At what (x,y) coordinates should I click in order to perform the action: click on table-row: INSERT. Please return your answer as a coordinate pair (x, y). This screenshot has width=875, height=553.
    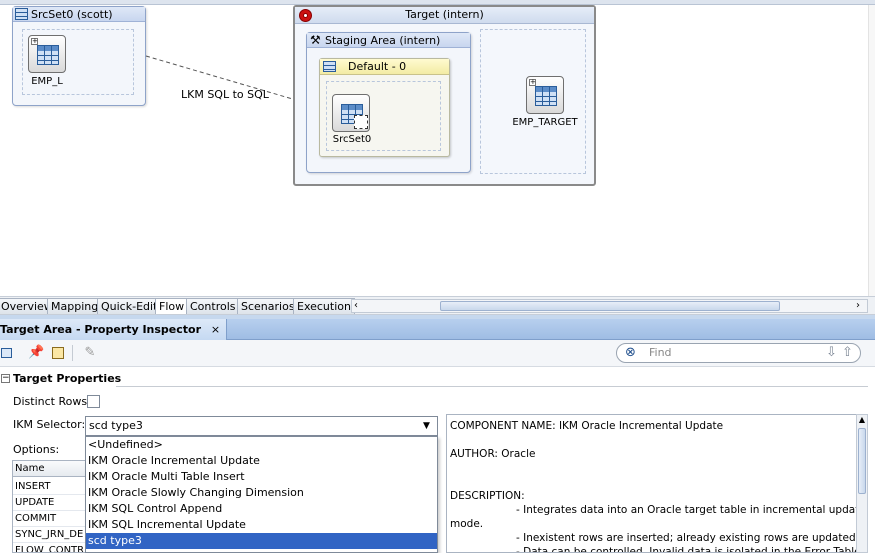
    Looking at the image, I should click on (49, 487).